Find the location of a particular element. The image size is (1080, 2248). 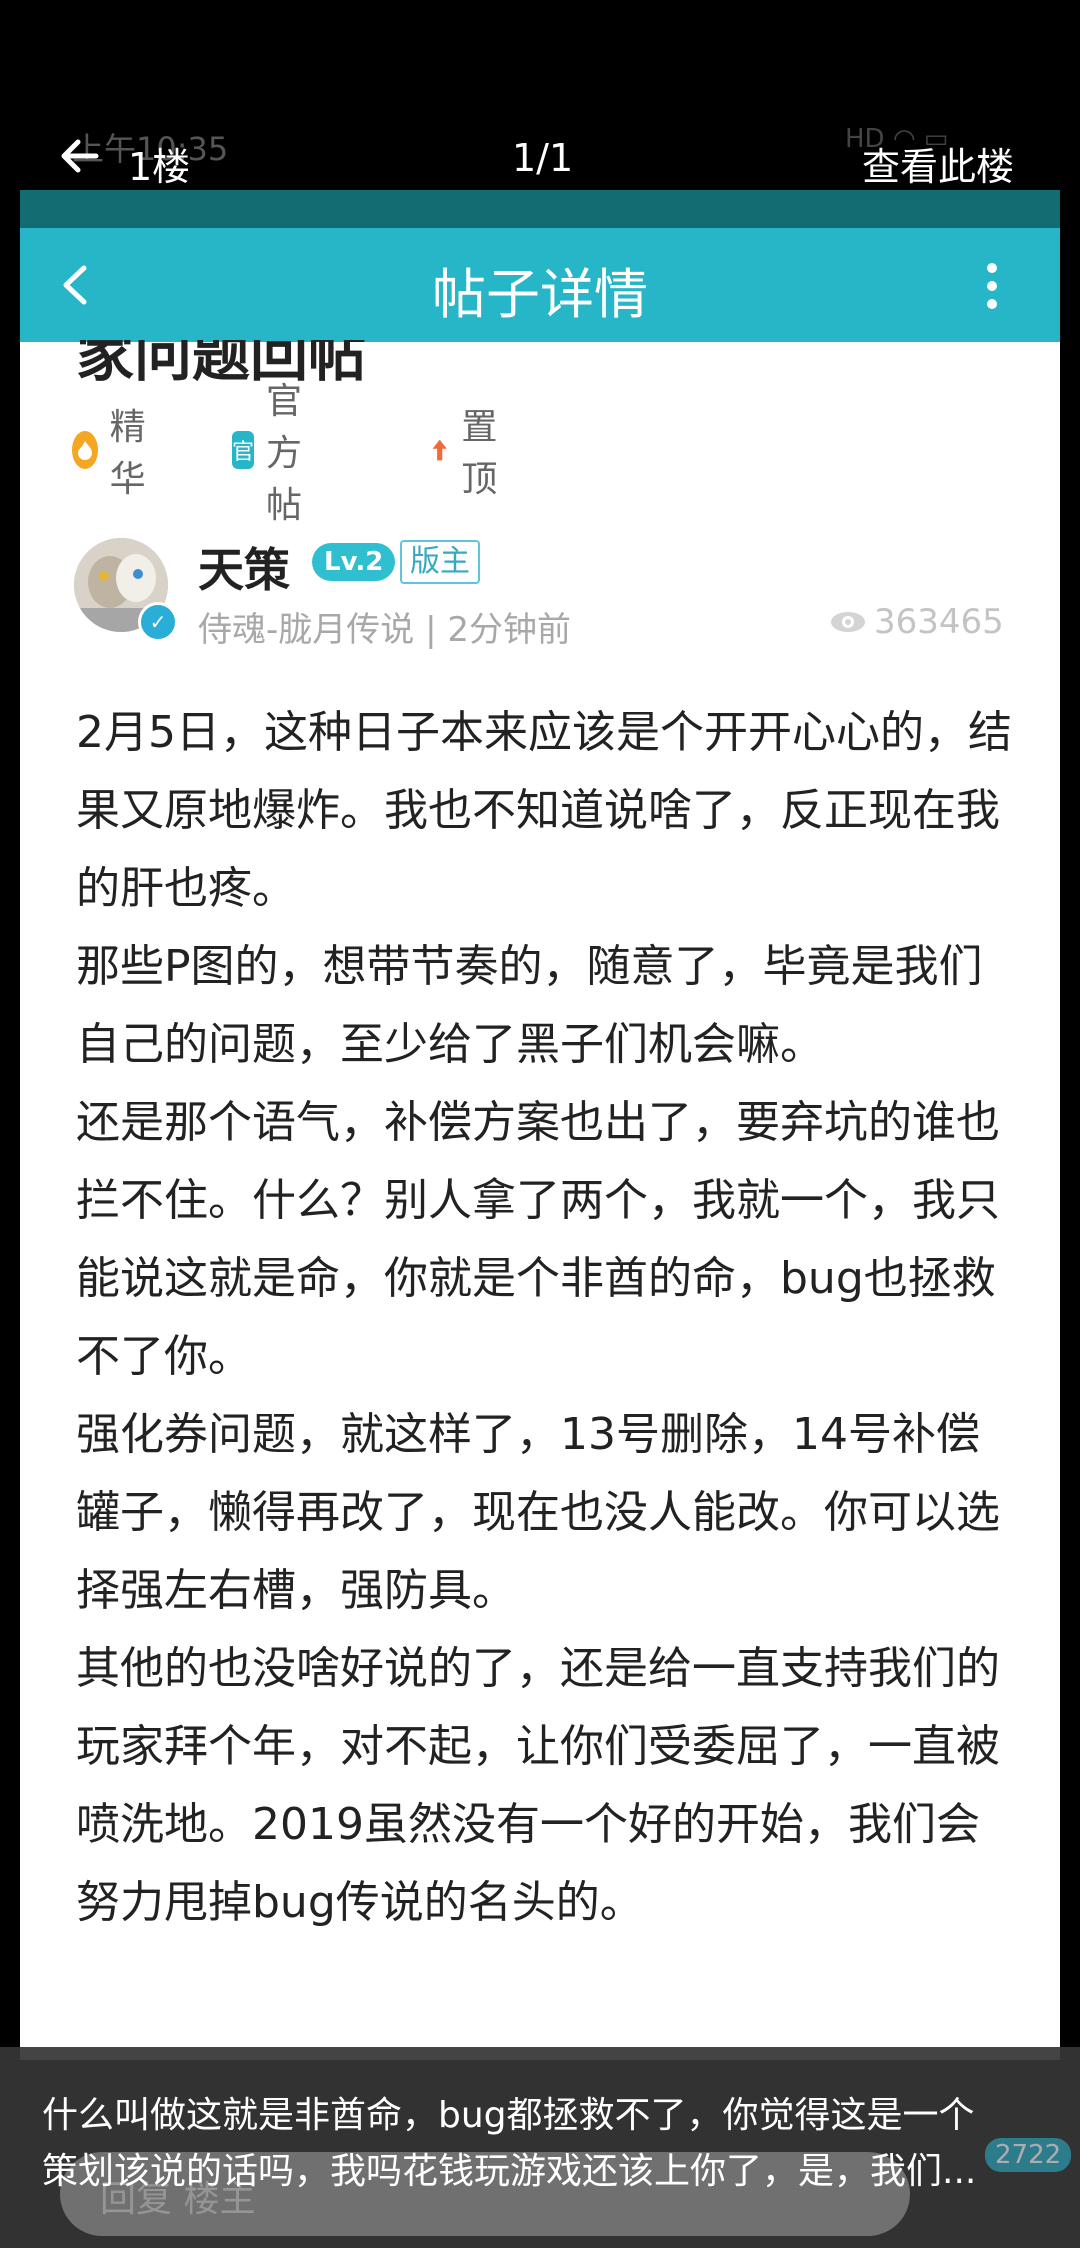

post-paragraph: 那些P图的，想带节奏的，随意了，毕竟是我们自己的问题，至少给了黑子们机会嘛。 is located at coordinates (529, 1005).